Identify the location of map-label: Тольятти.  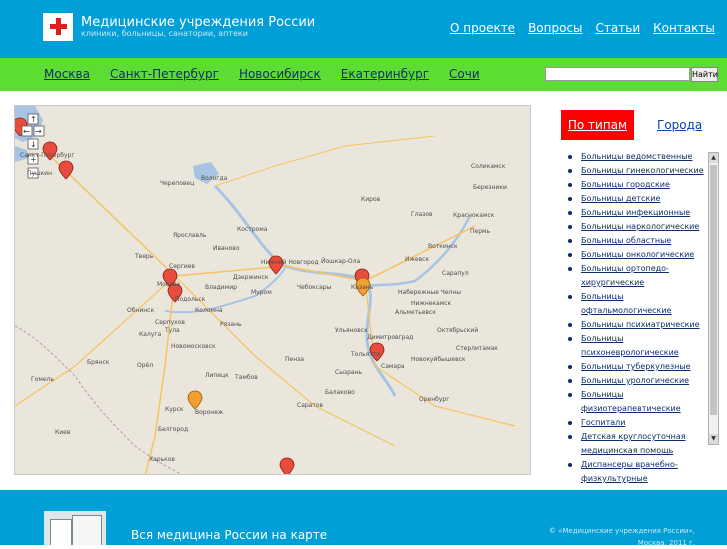
(366, 354).